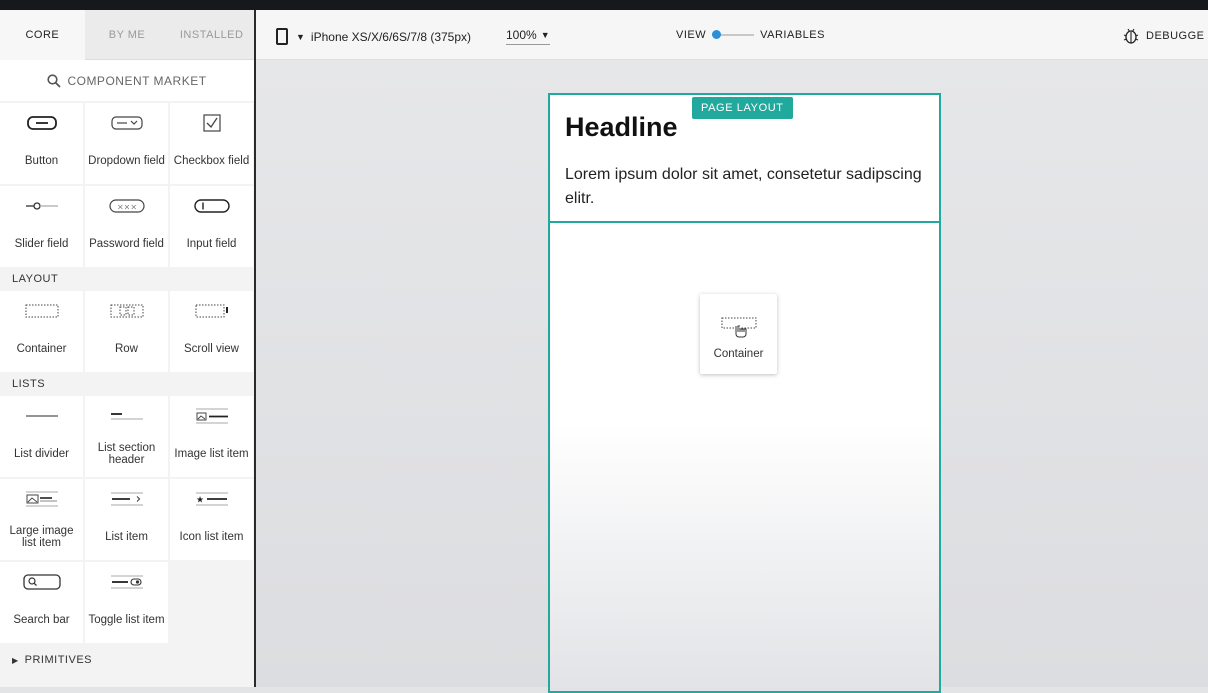 This screenshot has height=693, width=1208. What do you see at coordinates (211, 161) in the screenshot?
I see `component-label: Checkbox field` at bounding box center [211, 161].